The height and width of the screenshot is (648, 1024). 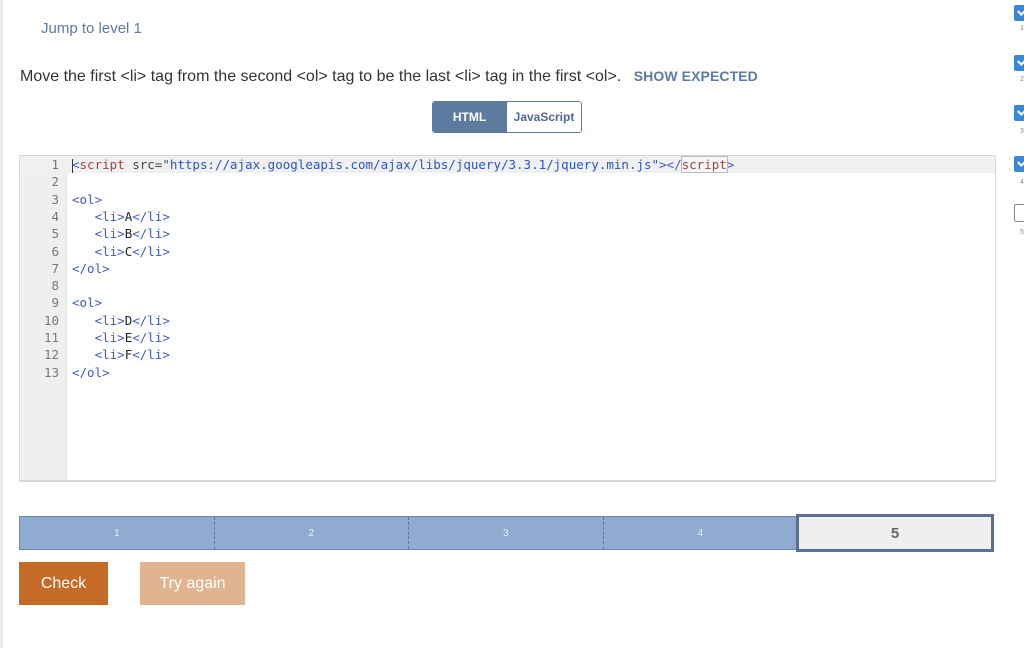 What do you see at coordinates (55, 164) in the screenshot?
I see `line-number: 1` at bounding box center [55, 164].